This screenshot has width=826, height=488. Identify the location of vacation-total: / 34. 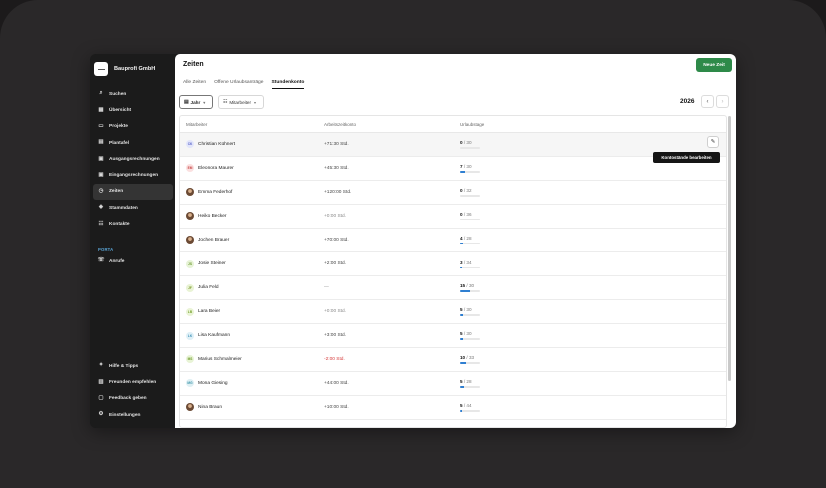
(467, 262).